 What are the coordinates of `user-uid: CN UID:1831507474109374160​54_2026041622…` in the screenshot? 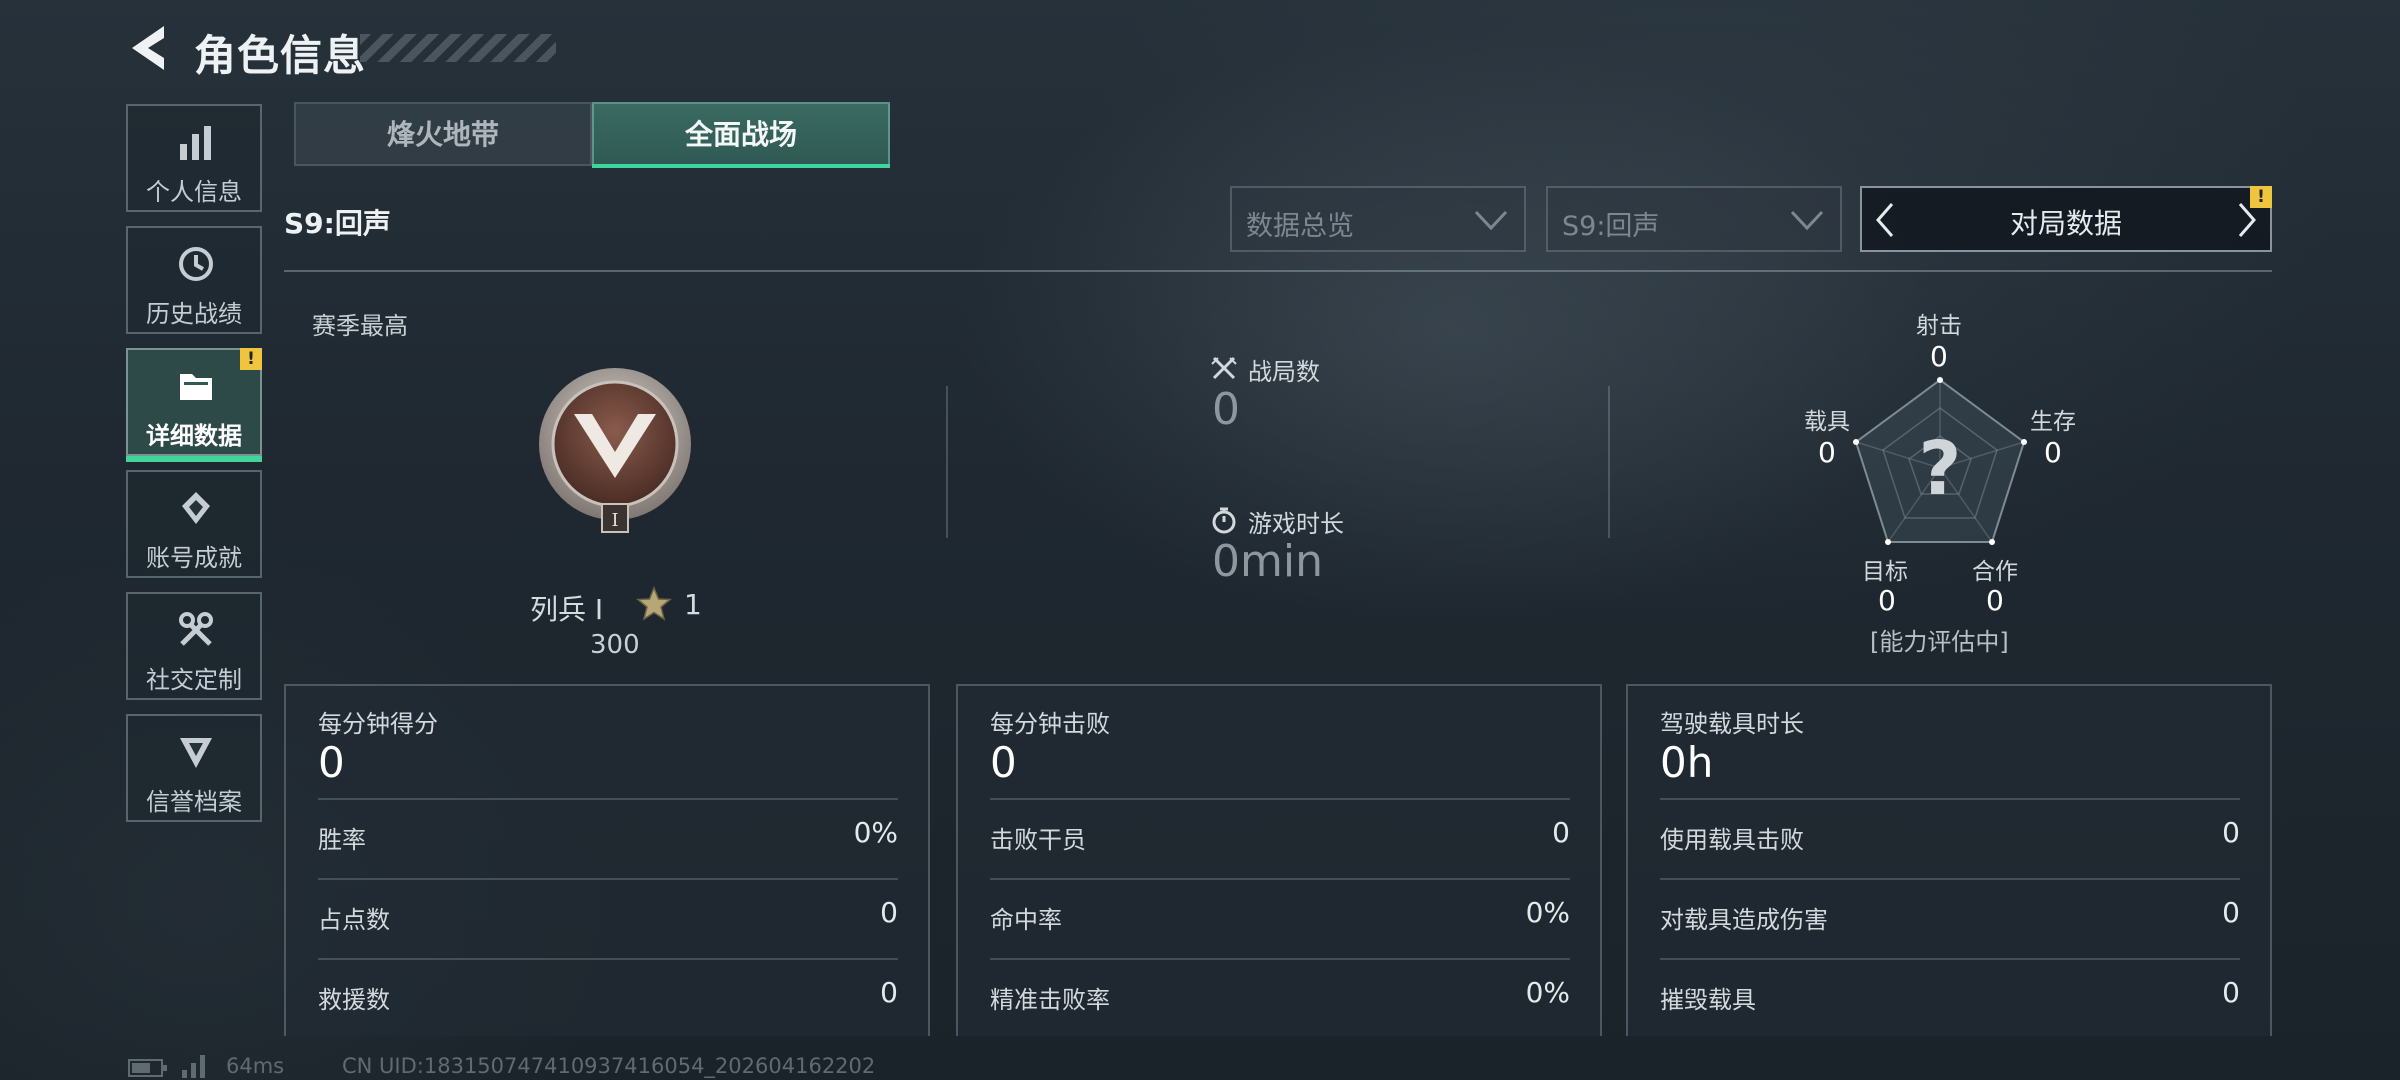 It's located at (609, 1066).